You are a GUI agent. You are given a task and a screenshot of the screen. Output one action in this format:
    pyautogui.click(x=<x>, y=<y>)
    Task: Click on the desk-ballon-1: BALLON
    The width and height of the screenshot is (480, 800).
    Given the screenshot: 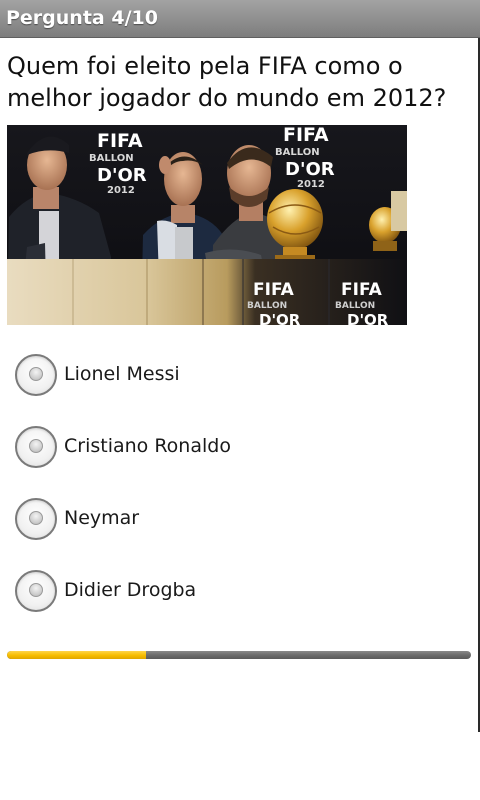 What is the action you would take?
    pyautogui.click(x=267, y=306)
    